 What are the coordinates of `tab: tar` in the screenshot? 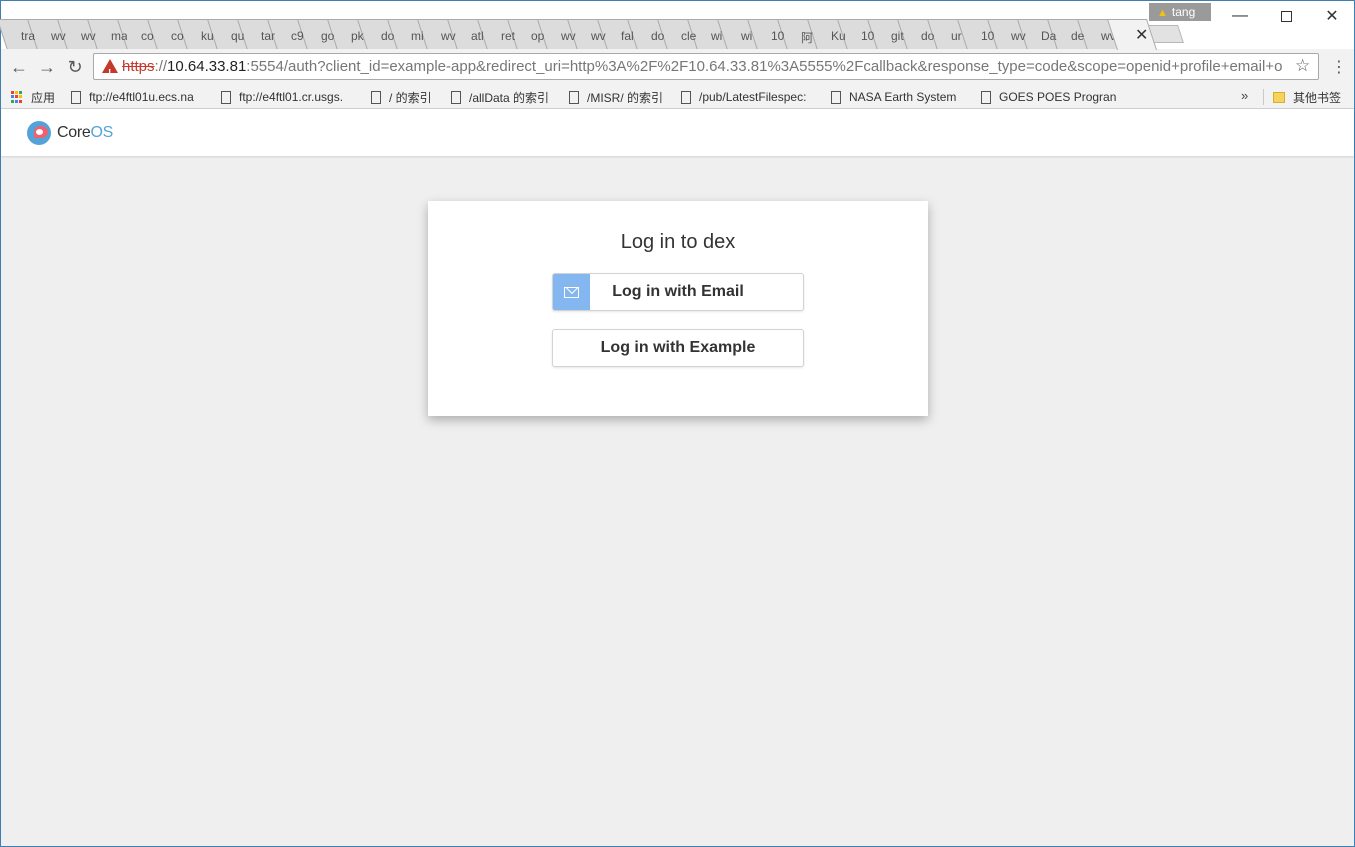 It's located at (262, 34).